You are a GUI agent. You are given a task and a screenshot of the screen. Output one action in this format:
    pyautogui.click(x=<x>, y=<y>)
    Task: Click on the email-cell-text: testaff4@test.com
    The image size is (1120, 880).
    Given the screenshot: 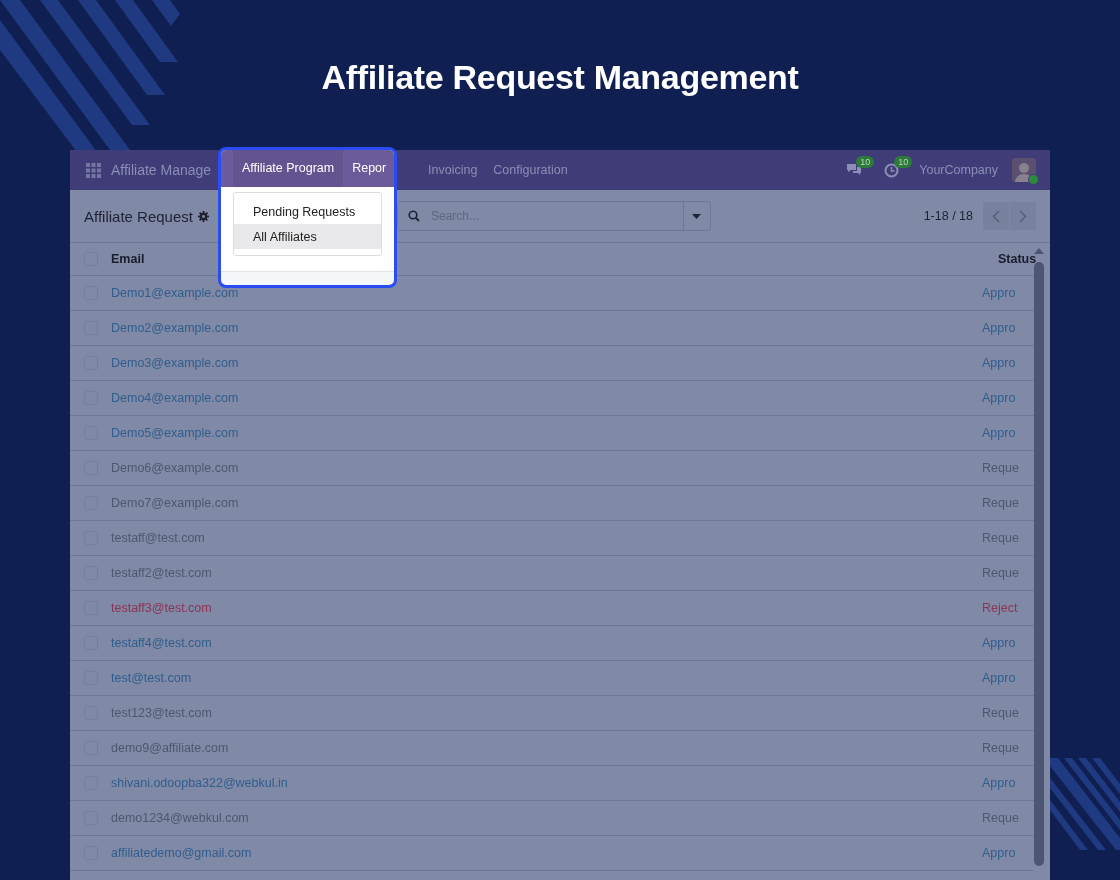 What is the action you would take?
    pyautogui.click(x=162, y=643)
    